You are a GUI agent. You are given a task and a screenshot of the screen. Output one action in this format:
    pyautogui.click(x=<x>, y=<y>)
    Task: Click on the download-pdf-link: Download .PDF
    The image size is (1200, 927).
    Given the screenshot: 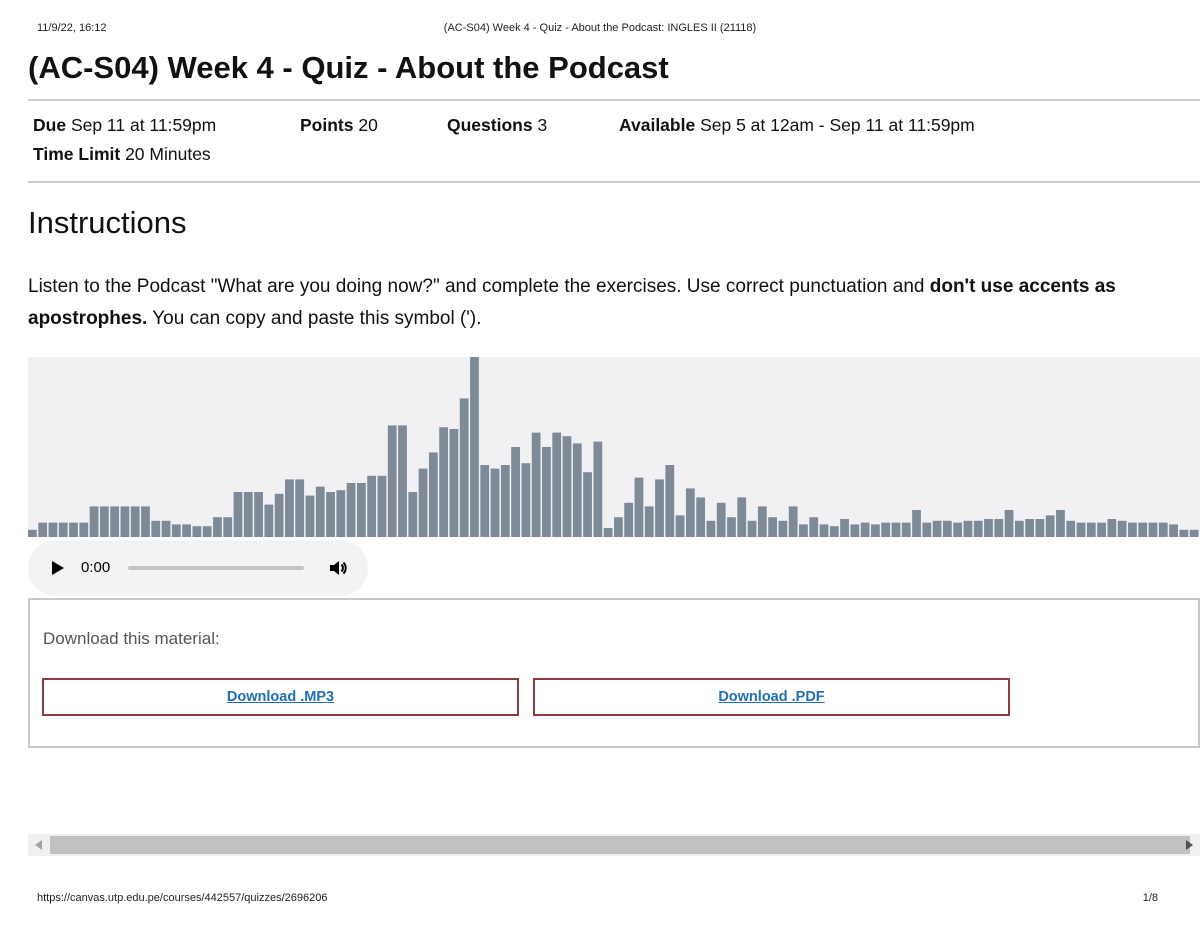 What is the action you would take?
    pyautogui.click(x=771, y=697)
    